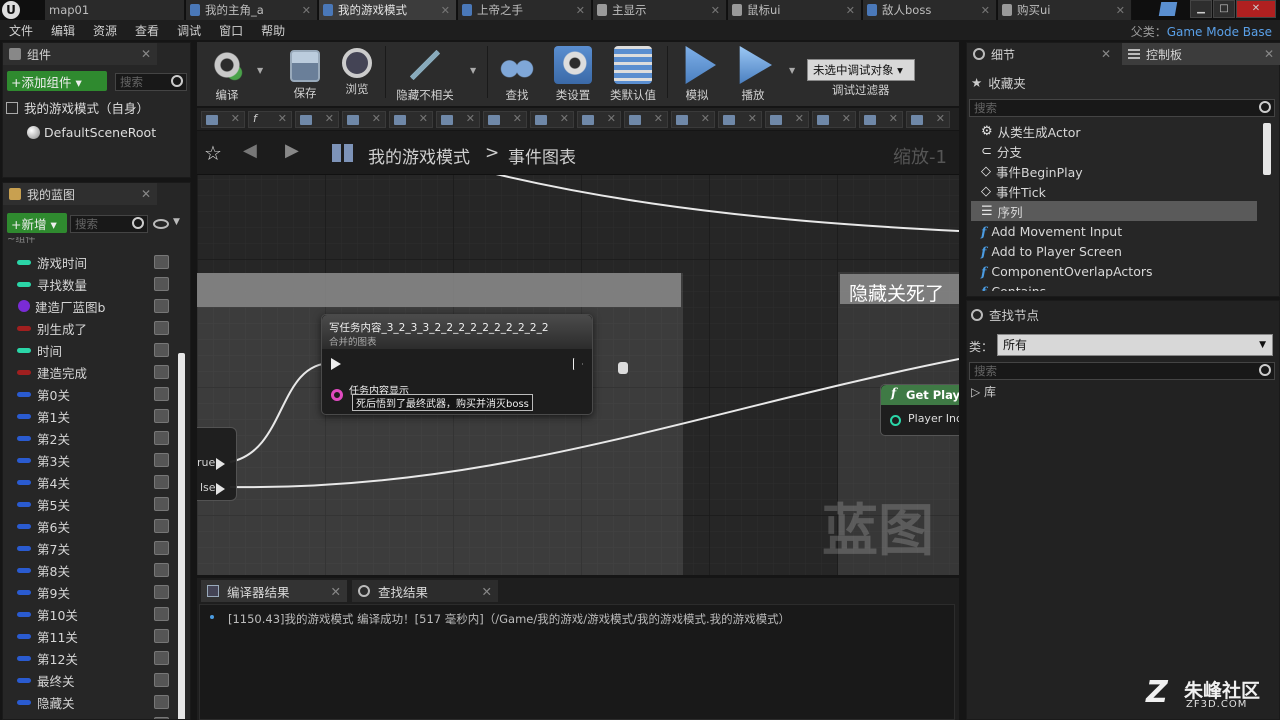  I want to click on menu-view: 查看, so click(147, 30).